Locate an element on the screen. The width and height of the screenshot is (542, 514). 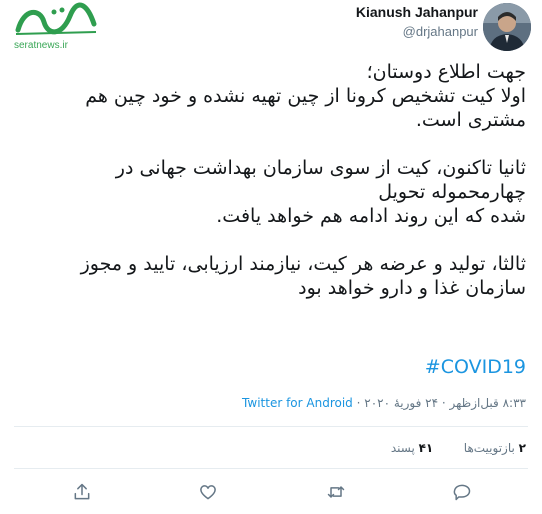
heart-icon is located at coordinates (208, 492).